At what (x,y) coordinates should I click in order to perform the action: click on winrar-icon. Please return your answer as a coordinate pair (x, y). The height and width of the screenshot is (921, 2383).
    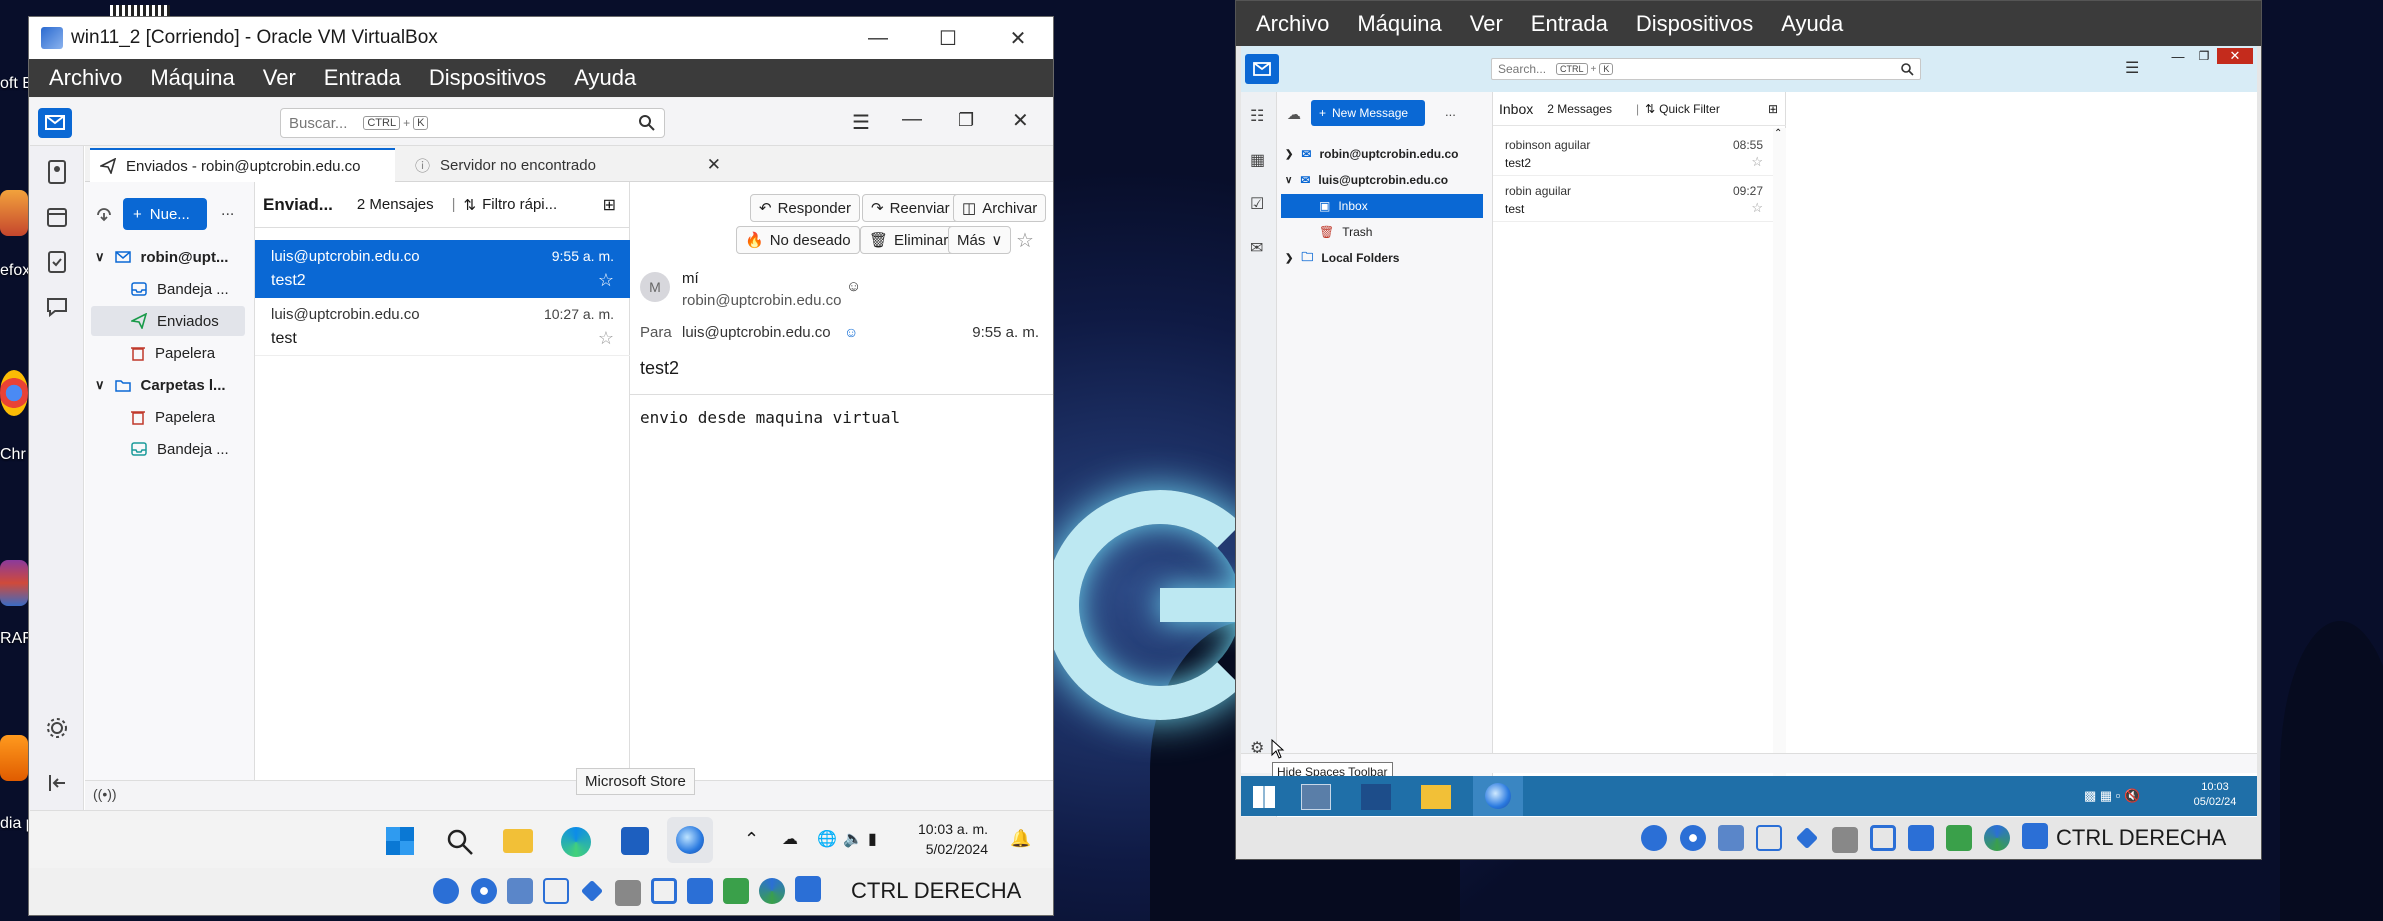
    Looking at the image, I should click on (14, 583).